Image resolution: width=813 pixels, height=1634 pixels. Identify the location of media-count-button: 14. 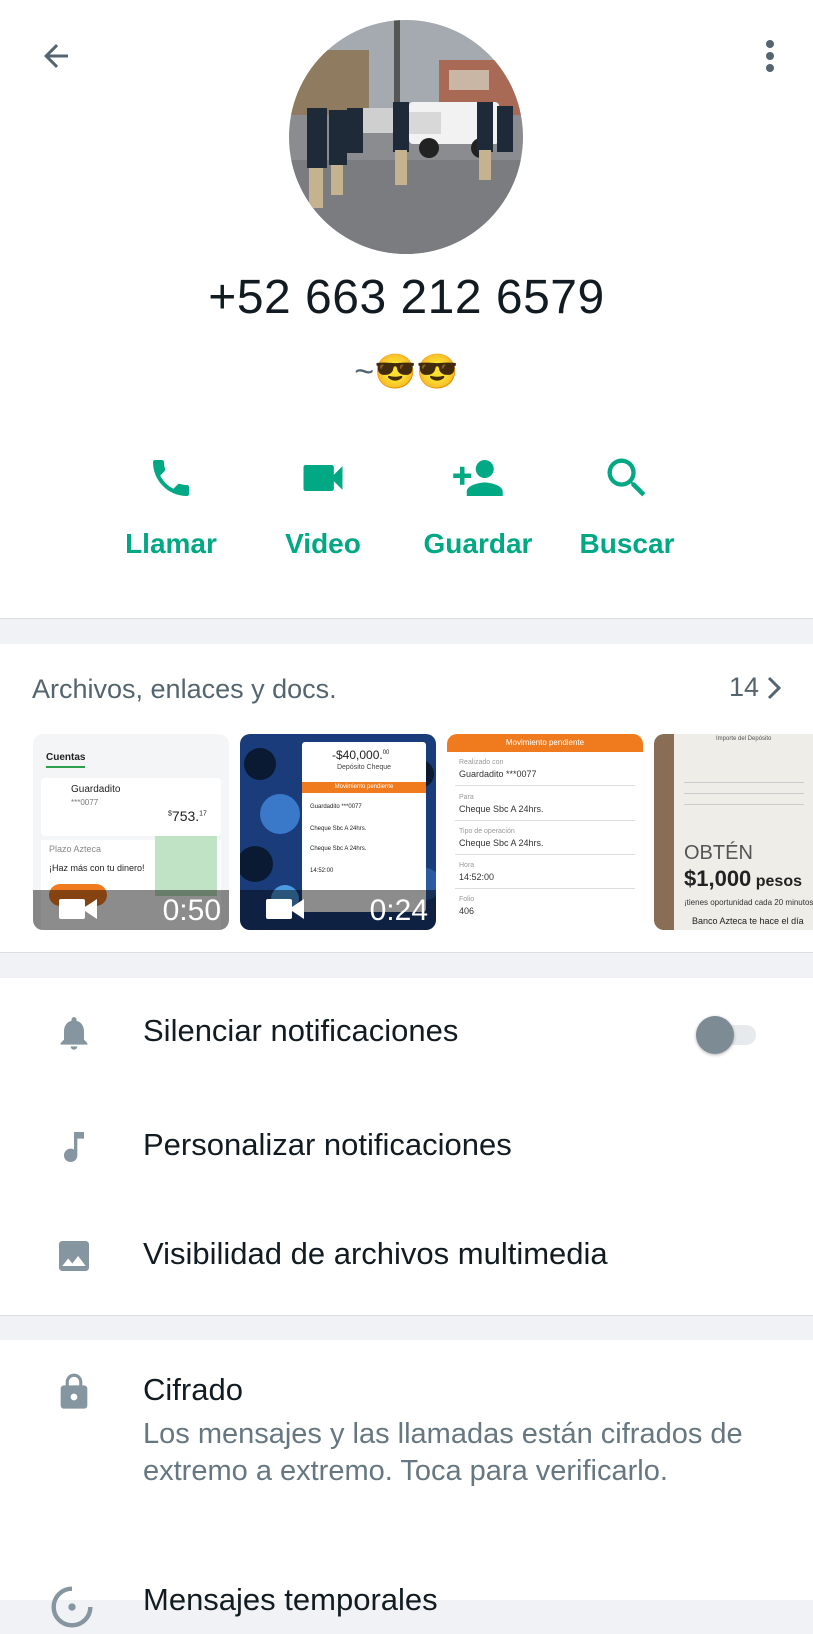
(755, 687).